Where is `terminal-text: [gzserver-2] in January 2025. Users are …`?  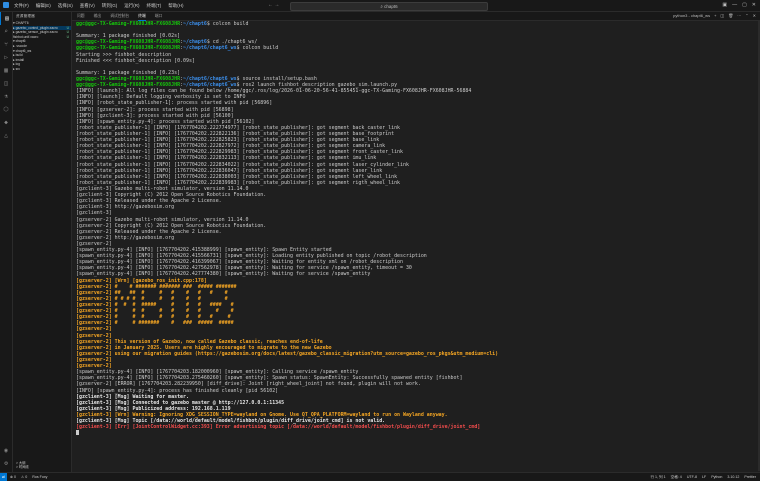
terminal-text: [gzserver-2] in January 2025. Users are … is located at coordinates (204, 347).